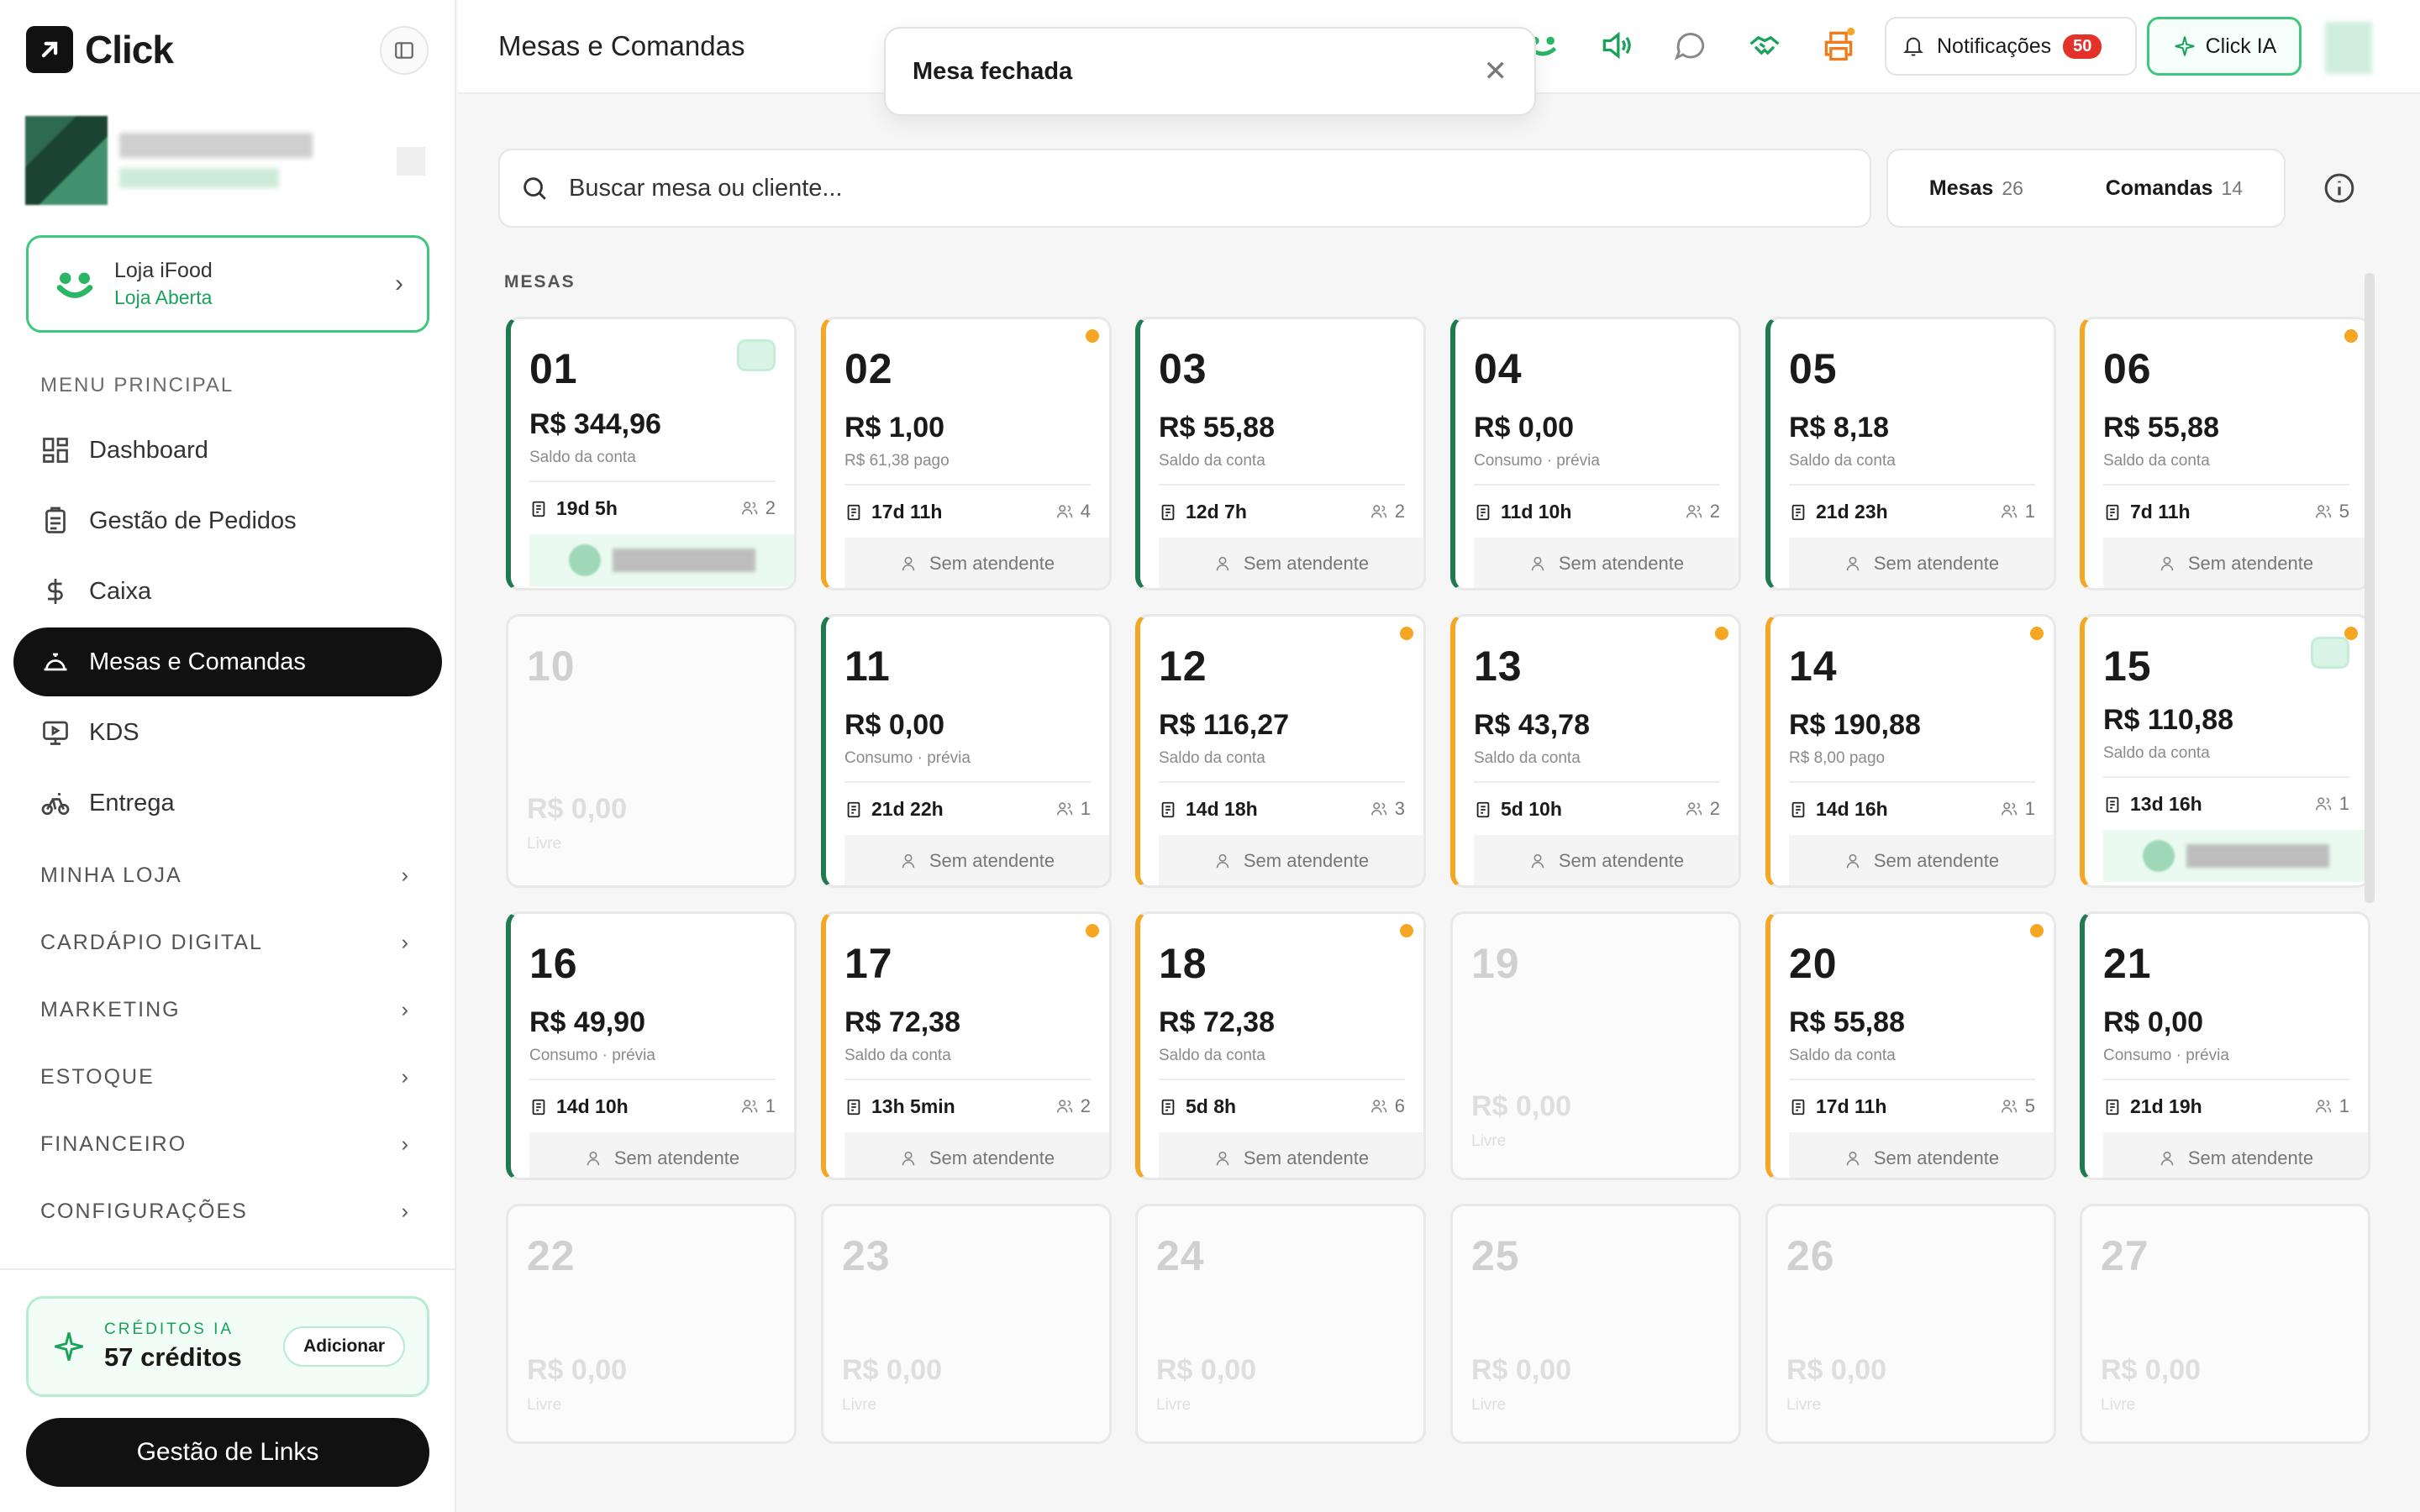 Image resolution: width=2420 pixels, height=1512 pixels. I want to click on close-icon: ✕, so click(1496, 71).